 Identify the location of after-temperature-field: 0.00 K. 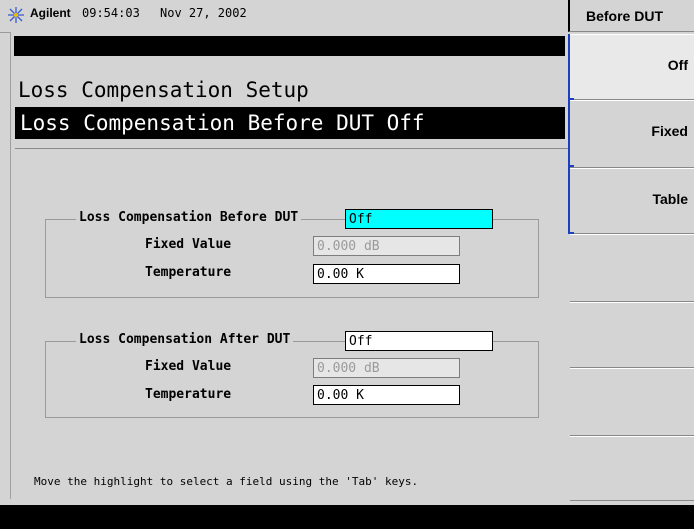
(386, 395).